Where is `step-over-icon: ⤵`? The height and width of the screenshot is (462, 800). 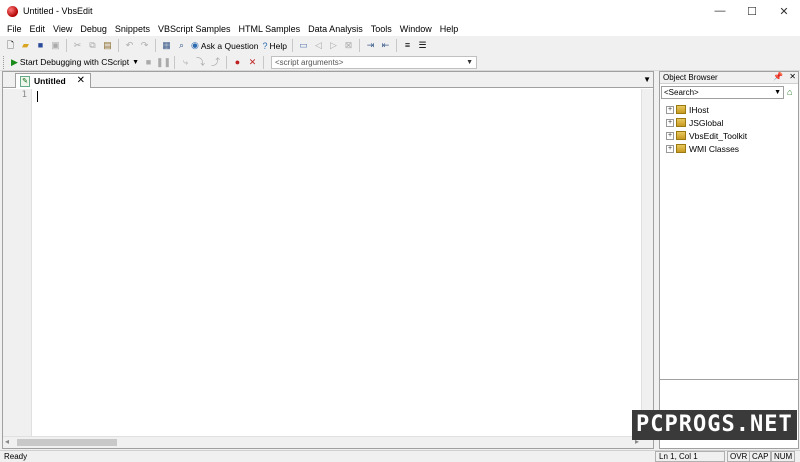
step-over-icon: ⤵ is located at coordinates (200, 62).